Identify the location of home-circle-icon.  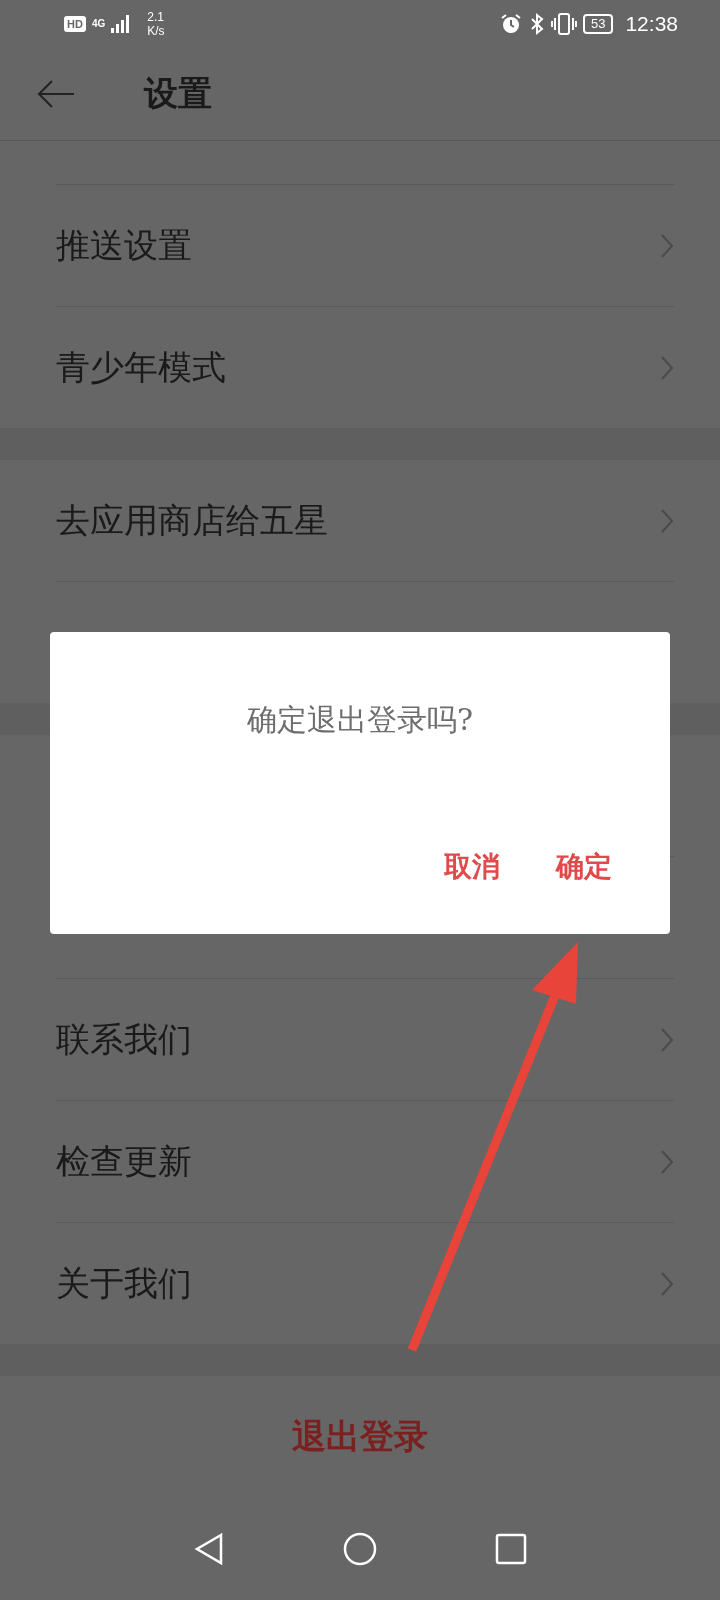
(360, 1549).